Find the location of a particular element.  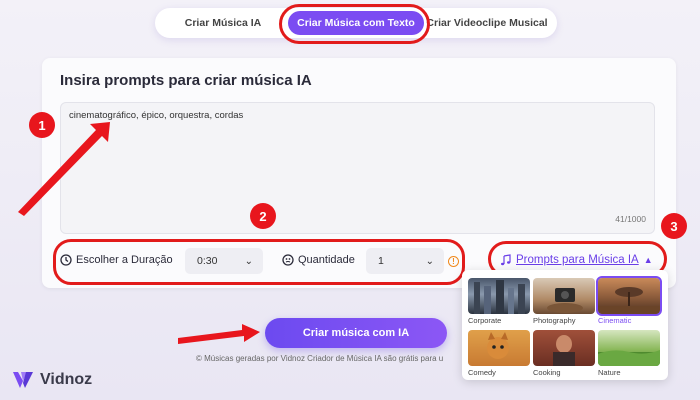

annotation-badge-3: 3 is located at coordinates (674, 226).